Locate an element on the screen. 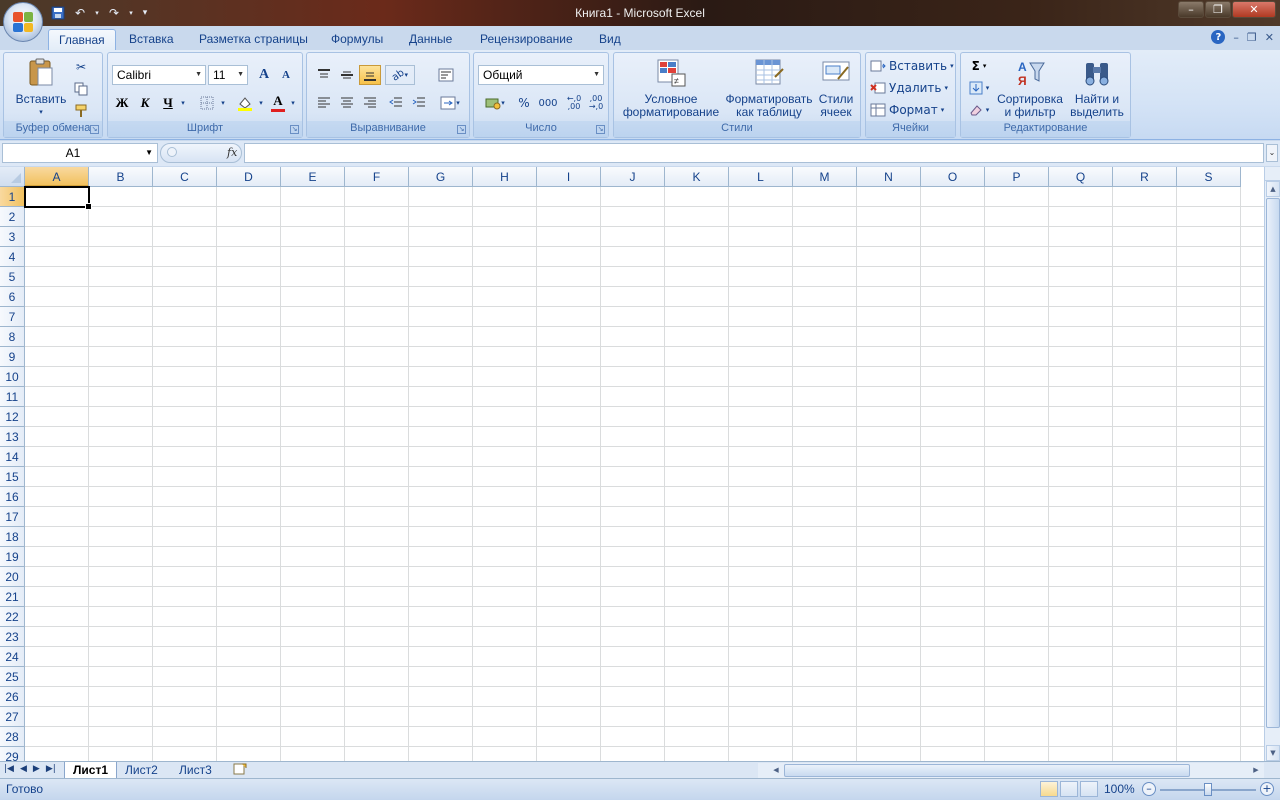 This screenshot has height=800, width=1280. copy-icon is located at coordinates (81, 89).